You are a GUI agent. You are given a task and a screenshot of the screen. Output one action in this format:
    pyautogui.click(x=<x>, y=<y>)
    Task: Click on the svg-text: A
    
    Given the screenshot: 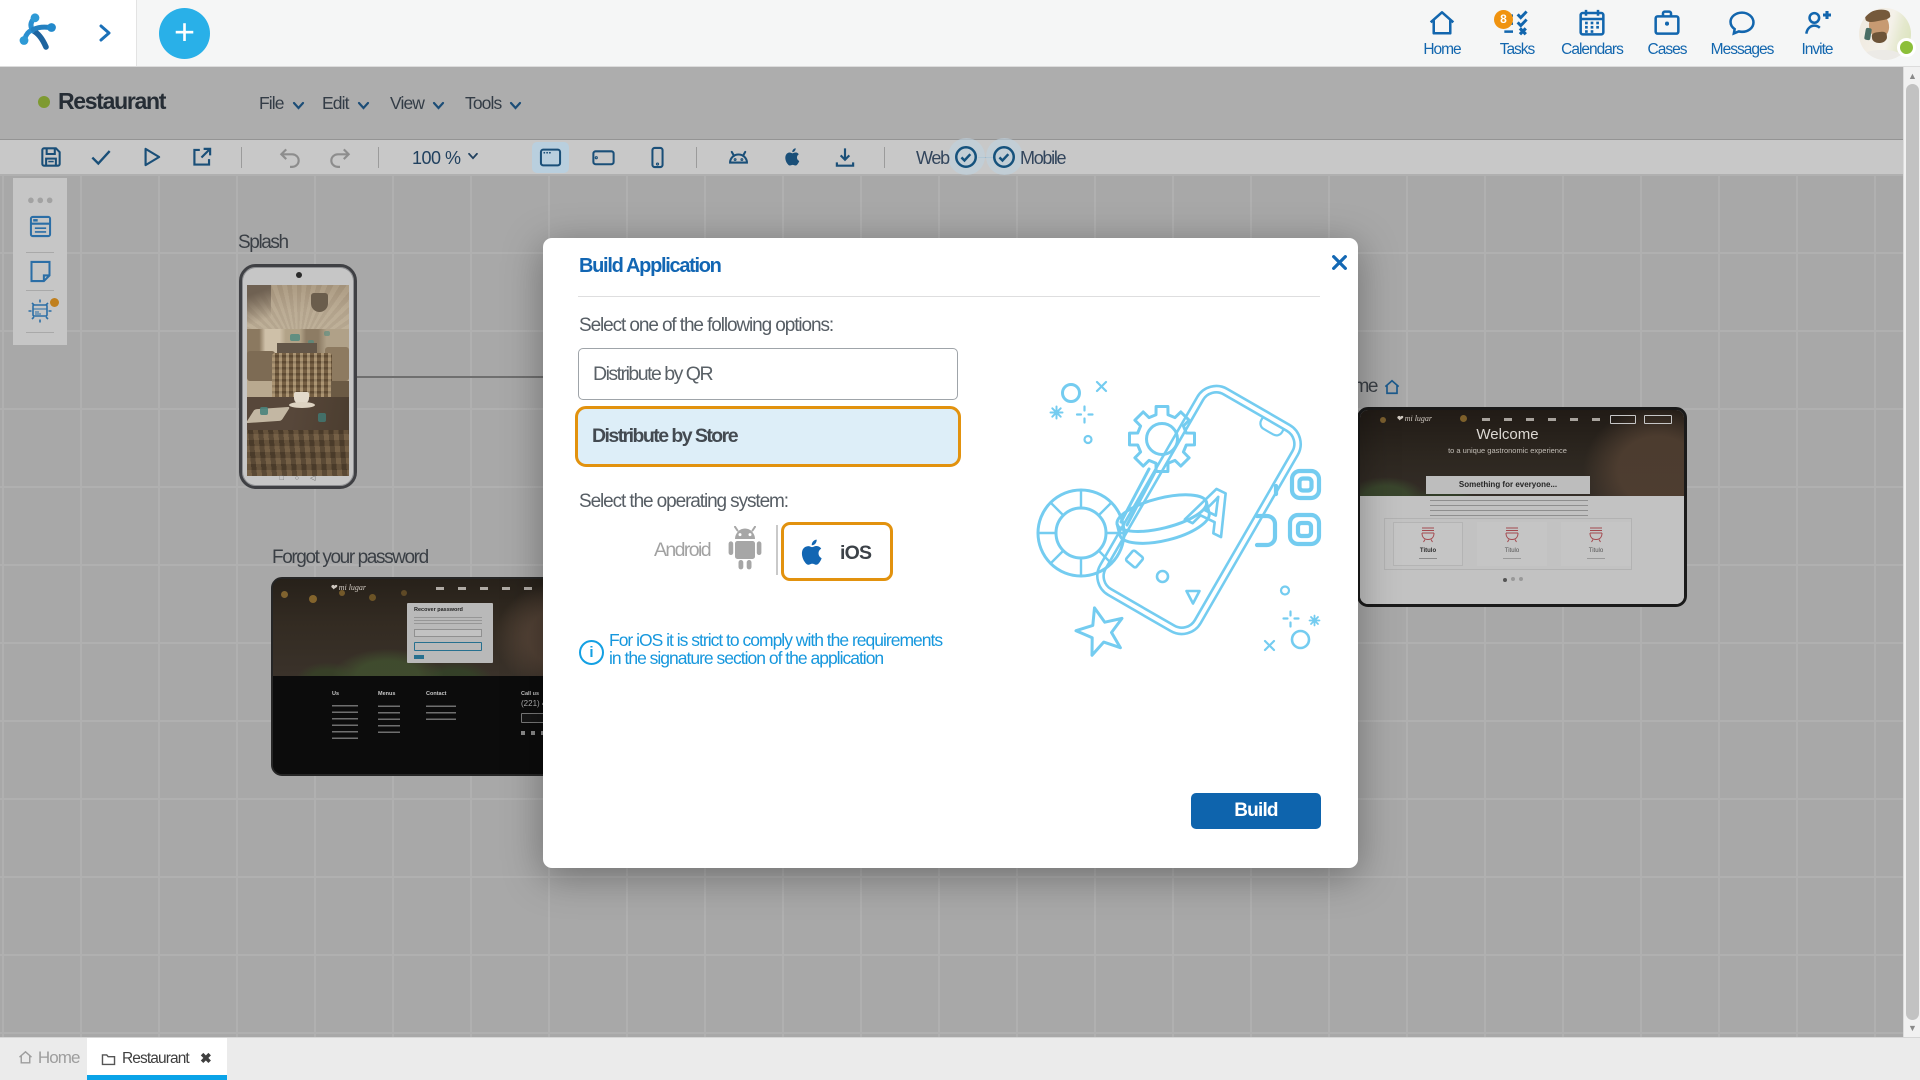 What is the action you would take?
    pyautogui.click(x=1212, y=509)
    